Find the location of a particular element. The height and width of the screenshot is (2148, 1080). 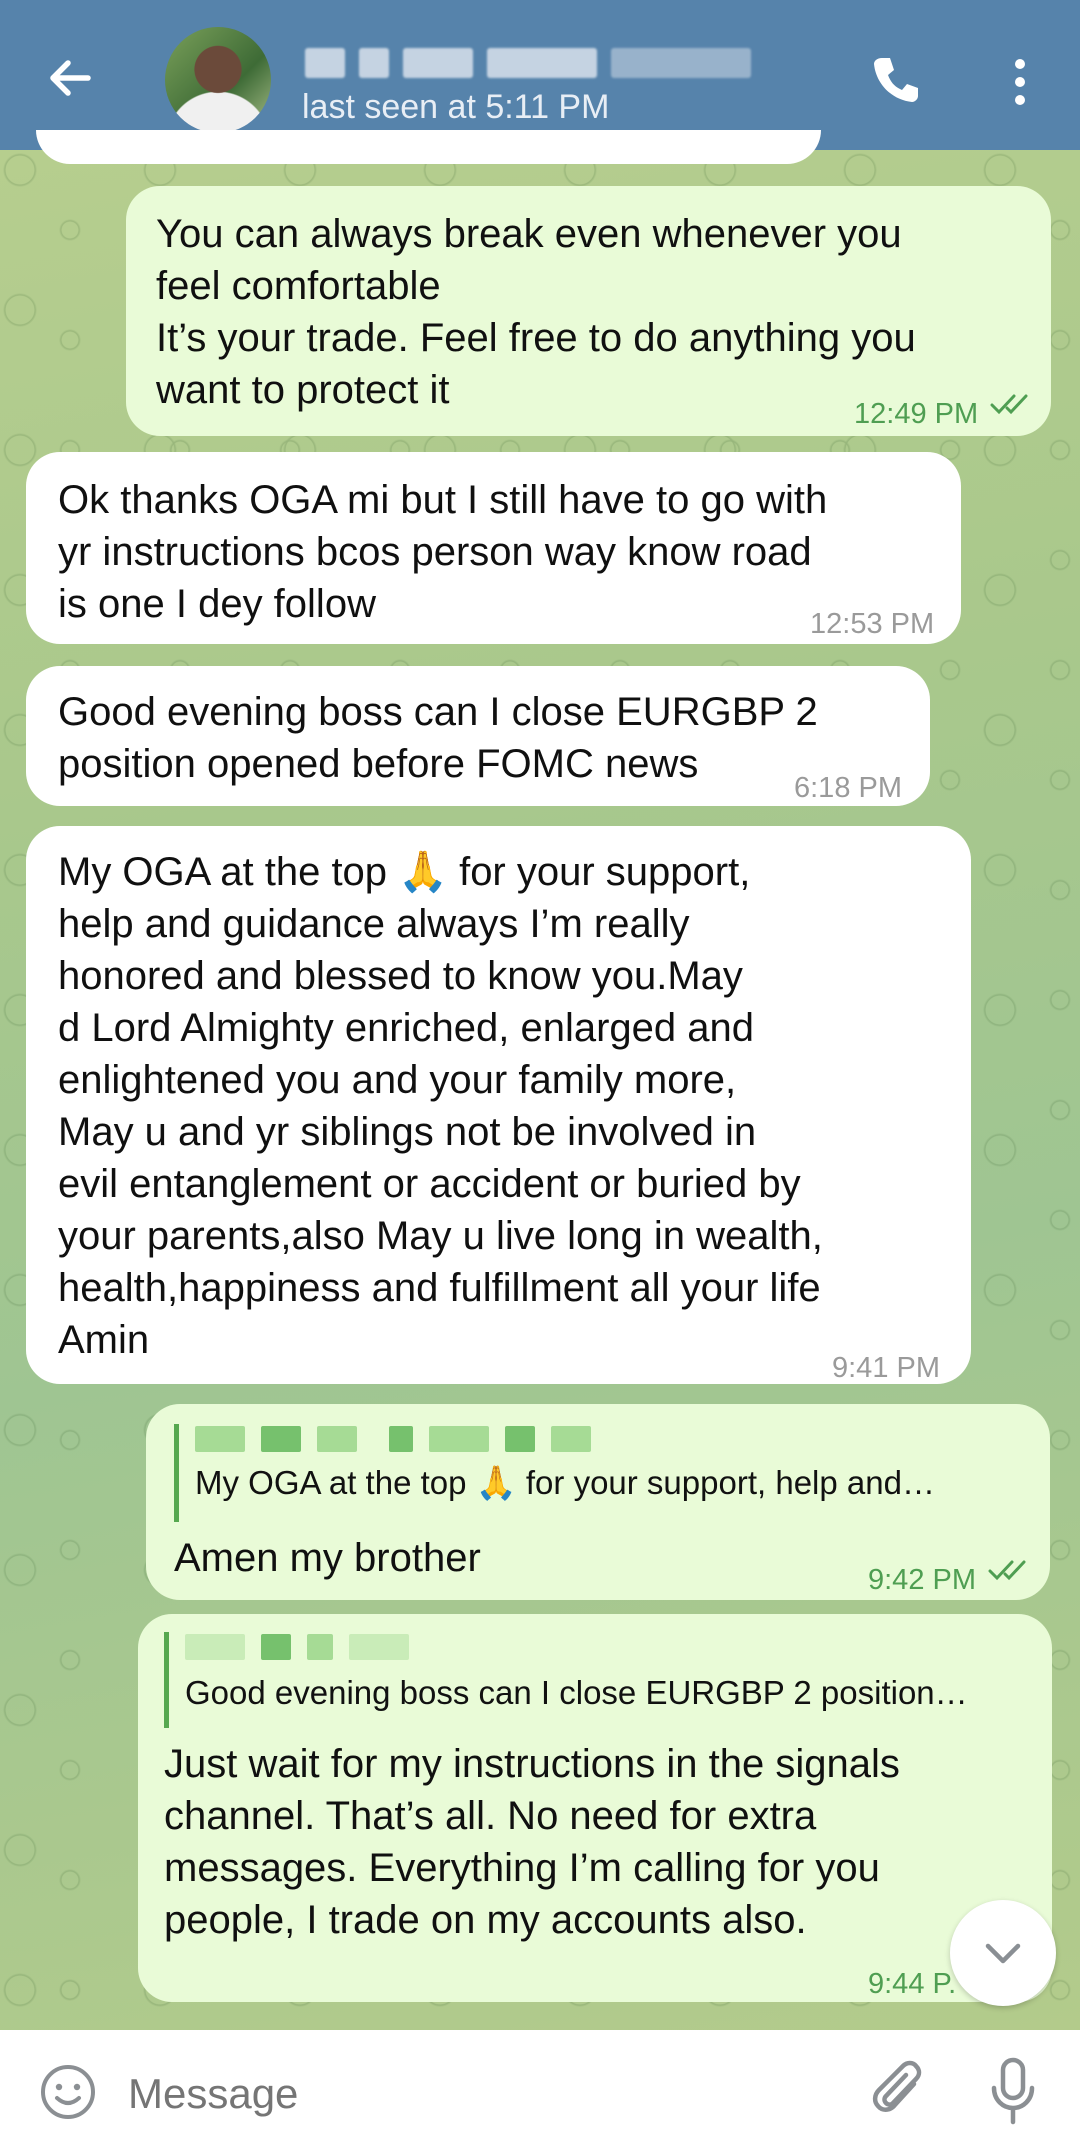

emoji-icon is located at coordinates (68, 2092).